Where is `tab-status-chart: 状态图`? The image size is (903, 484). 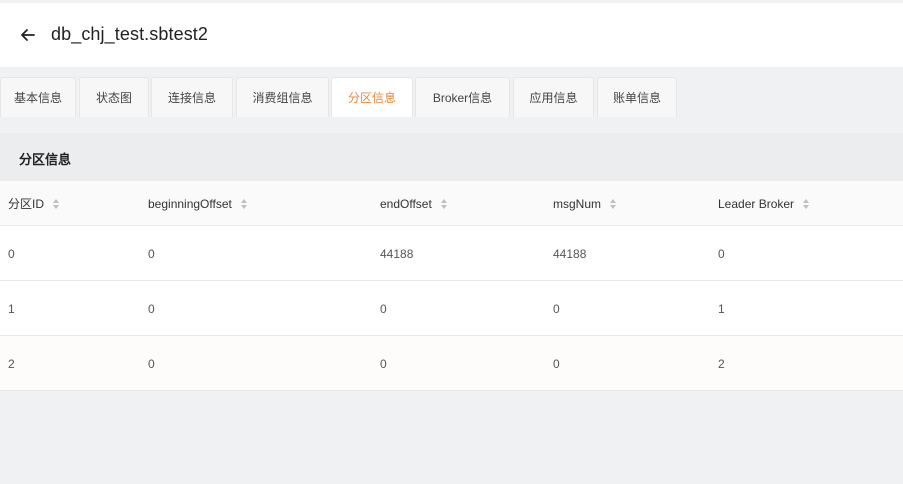
tab-status-chart: 状态图 is located at coordinates (114, 97).